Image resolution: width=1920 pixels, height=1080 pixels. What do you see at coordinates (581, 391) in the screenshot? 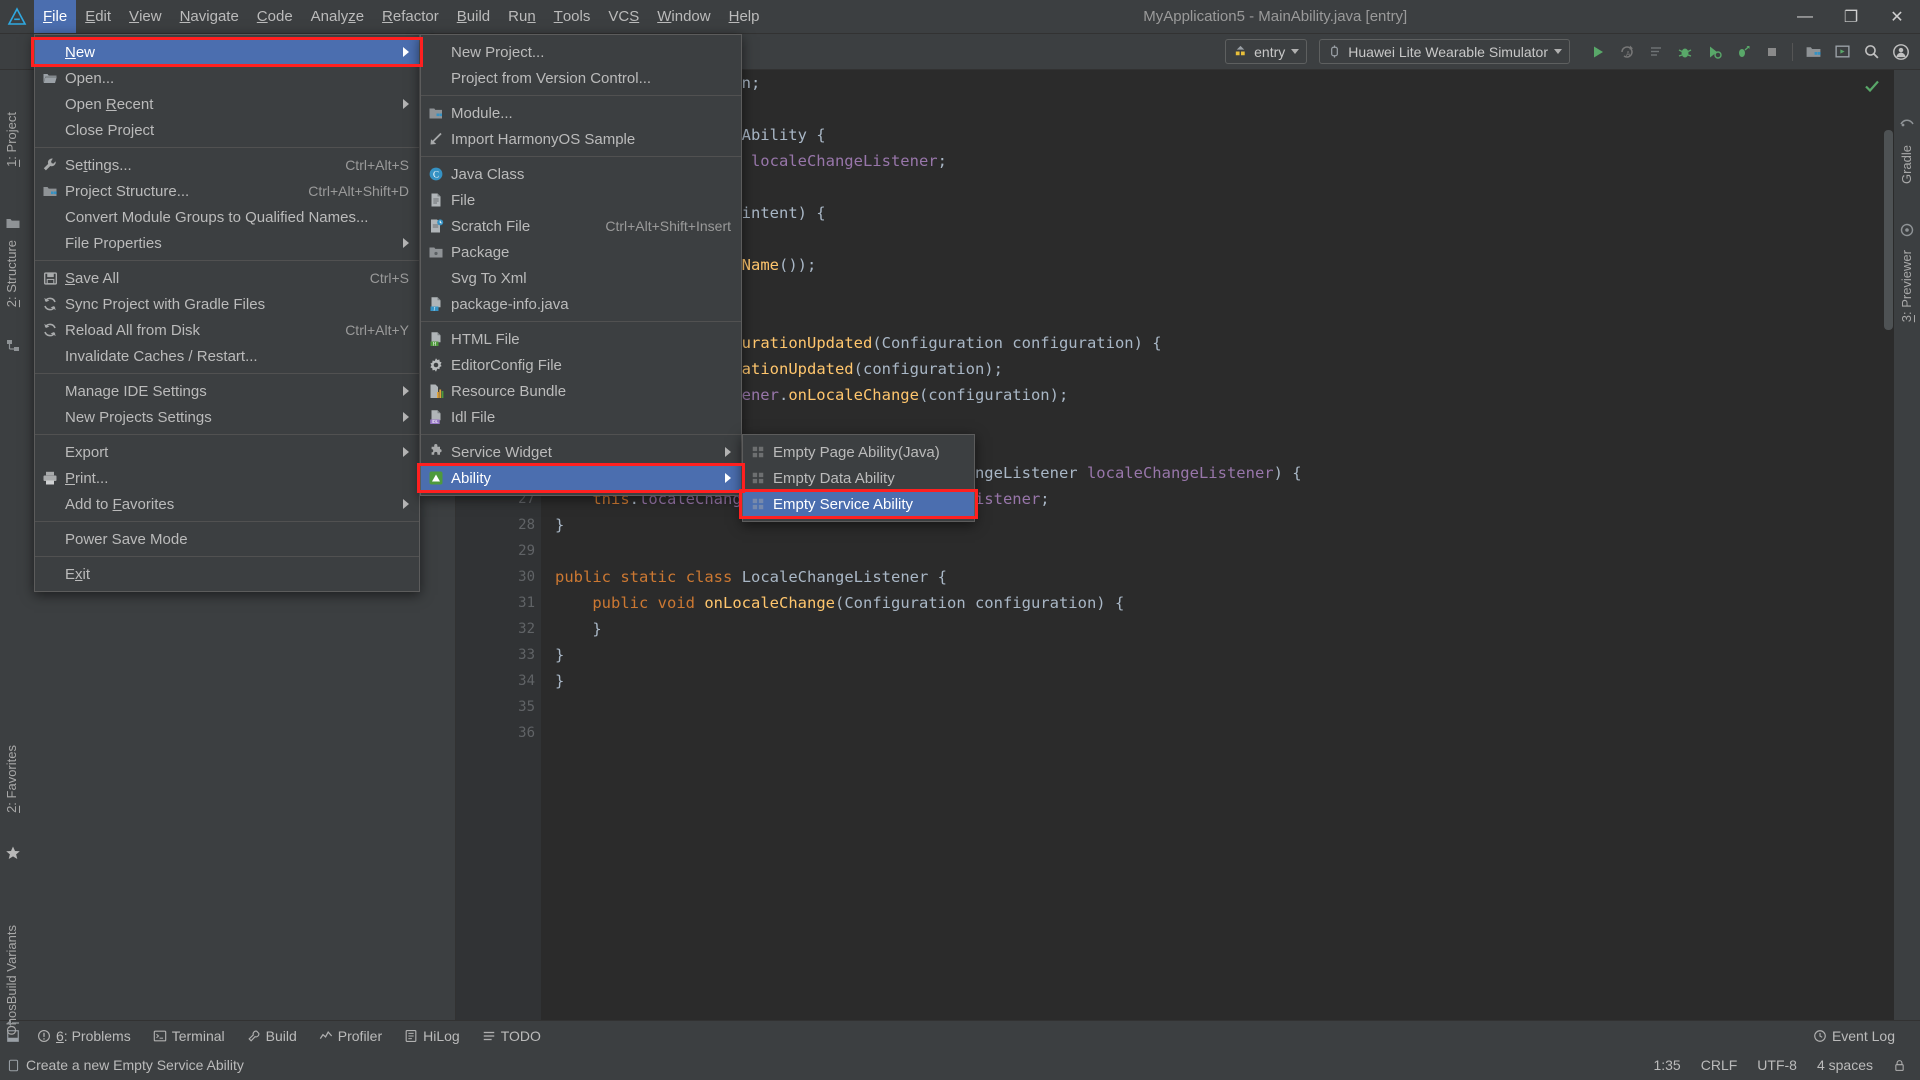
I see `menu-item-resource-bundle: Resource Bundle` at bounding box center [581, 391].